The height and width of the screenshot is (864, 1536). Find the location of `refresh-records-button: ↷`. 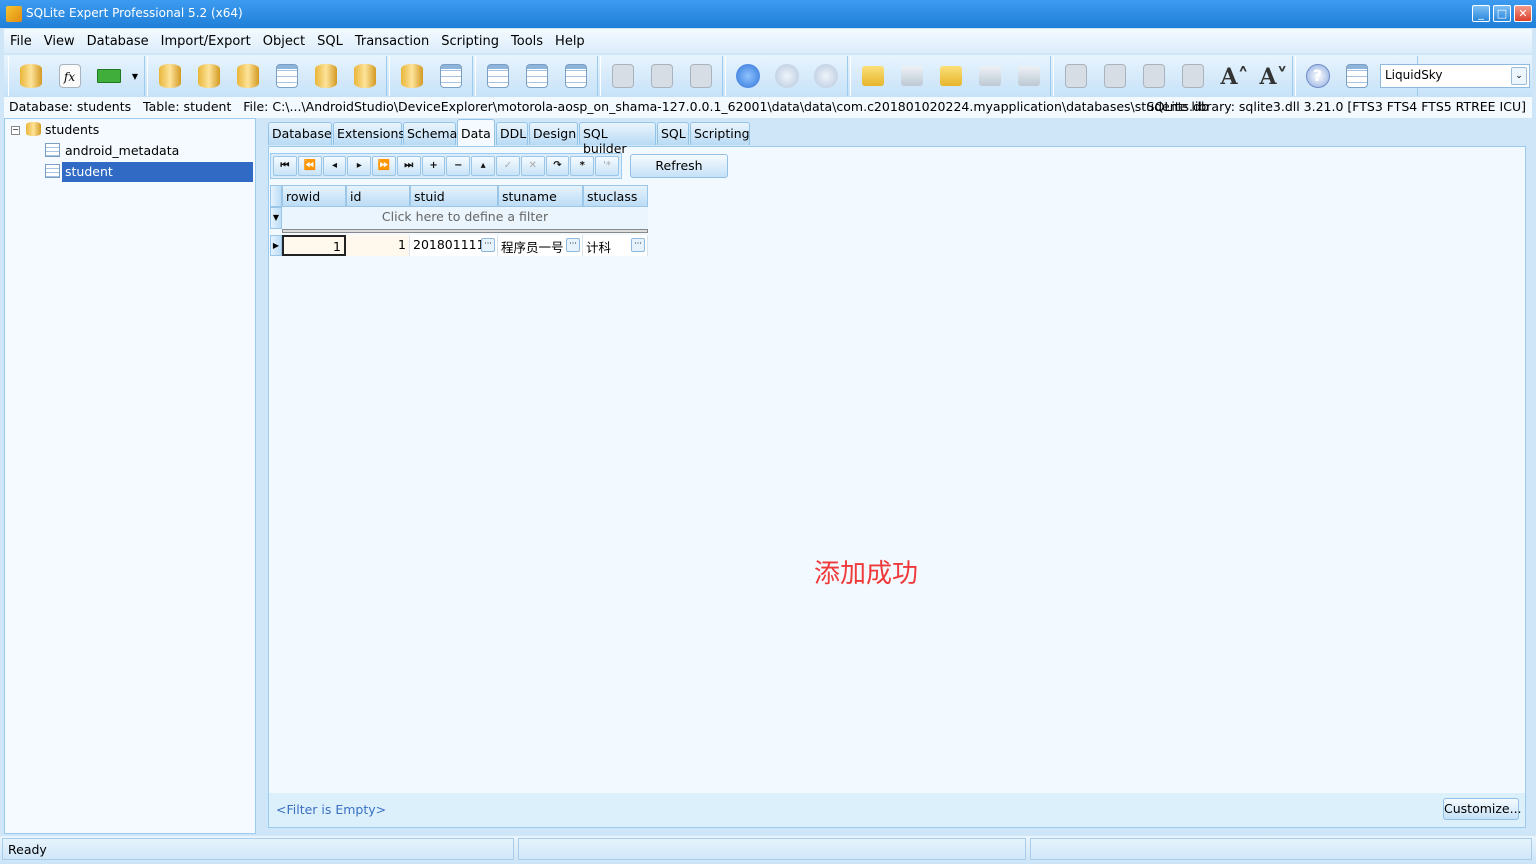

refresh-records-button: ↷ is located at coordinates (557, 166).